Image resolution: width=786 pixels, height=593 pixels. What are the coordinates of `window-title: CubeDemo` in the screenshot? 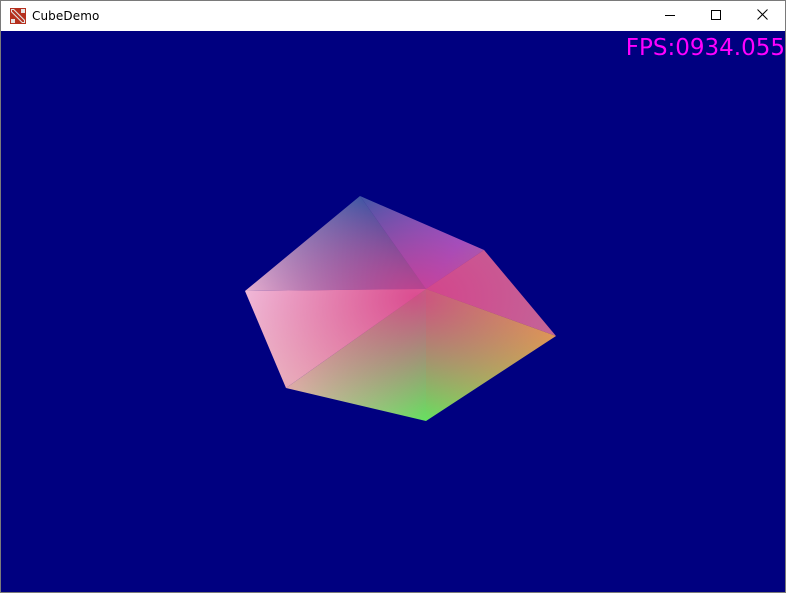 It's located at (66, 16).